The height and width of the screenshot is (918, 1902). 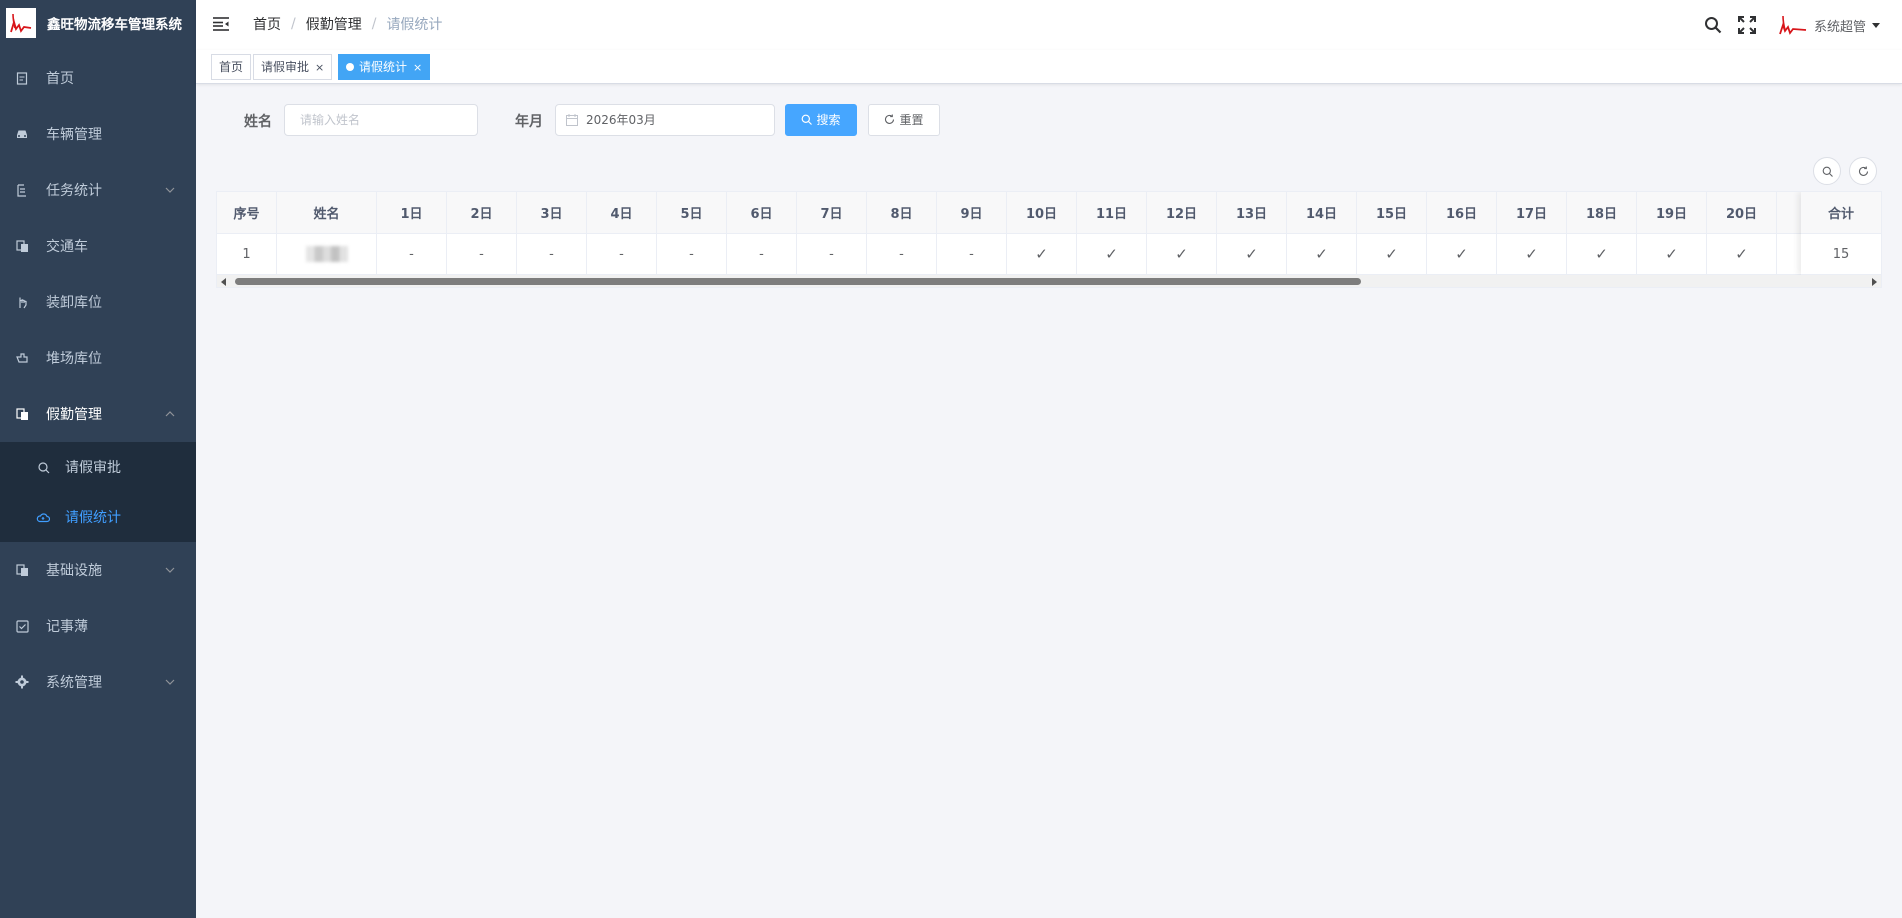 What do you see at coordinates (1392, 212) in the screenshot?
I see `column-header: 15日` at bounding box center [1392, 212].